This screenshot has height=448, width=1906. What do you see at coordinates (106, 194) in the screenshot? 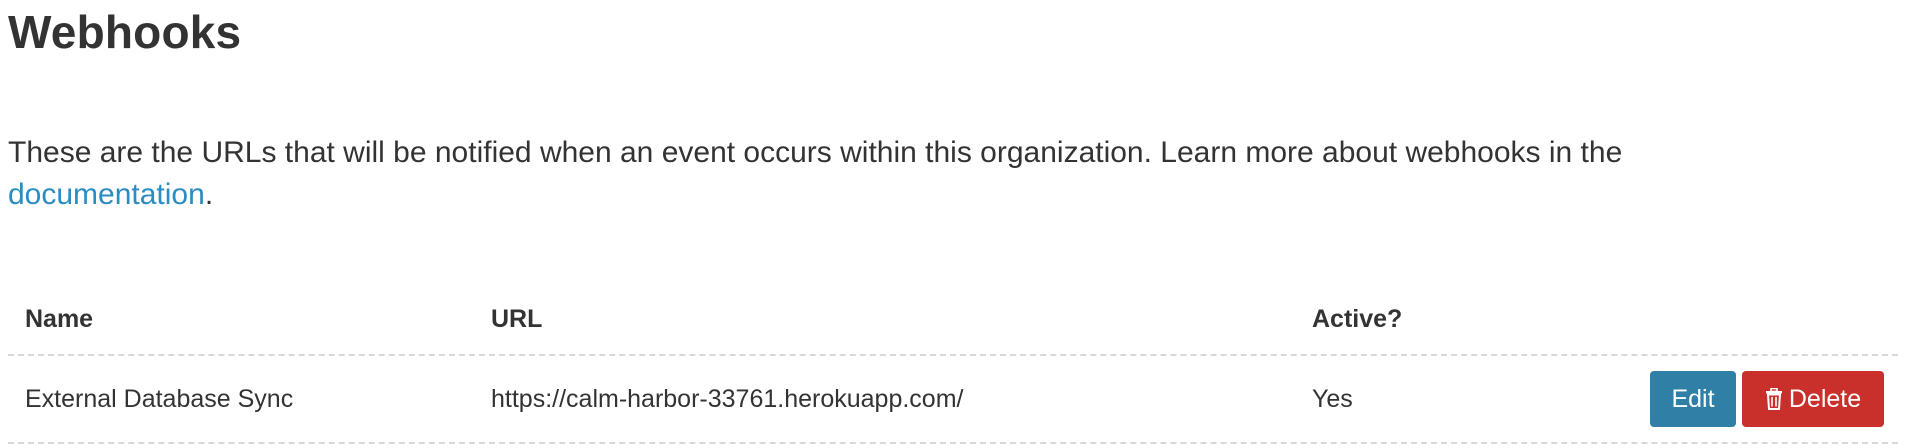
I see `documentation-link: documentation` at bounding box center [106, 194].